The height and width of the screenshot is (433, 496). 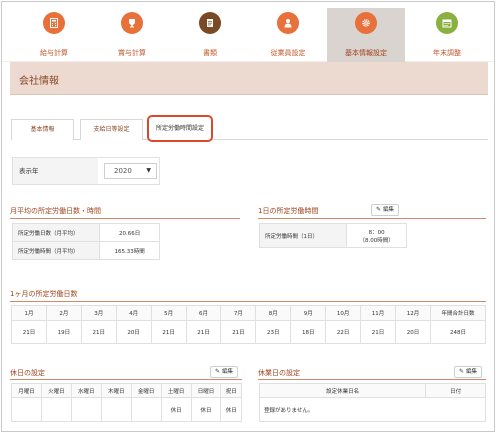 What do you see at coordinates (249, 78) in the screenshot?
I see `page-header: 会社情報` at bounding box center [249, 78].